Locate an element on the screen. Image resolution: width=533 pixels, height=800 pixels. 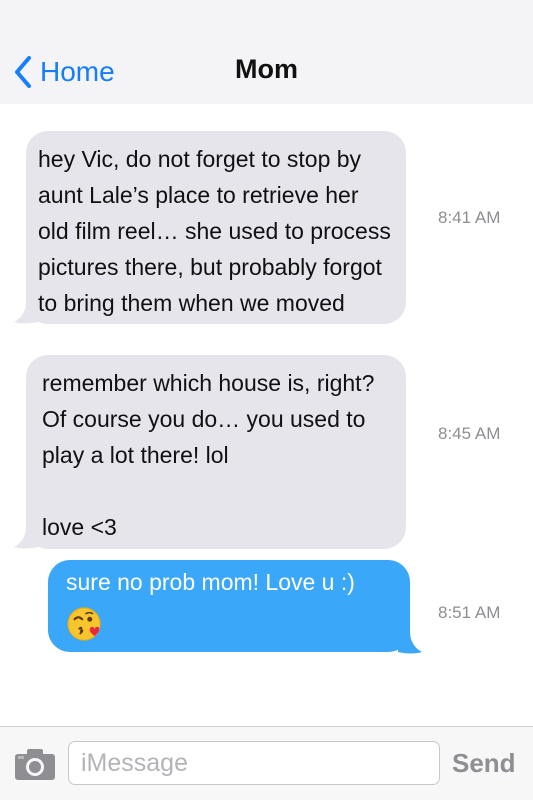
compose-bar: Send is located at coordinates (266, 763).